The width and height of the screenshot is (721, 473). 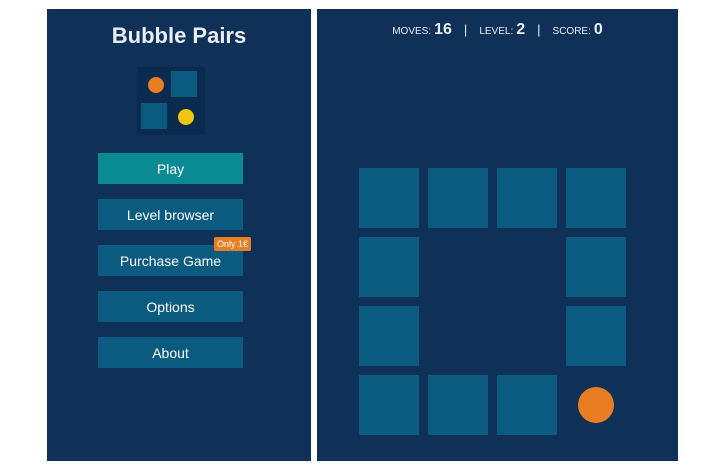 I want to click on options-label: Options, so click(x=170, y=306).